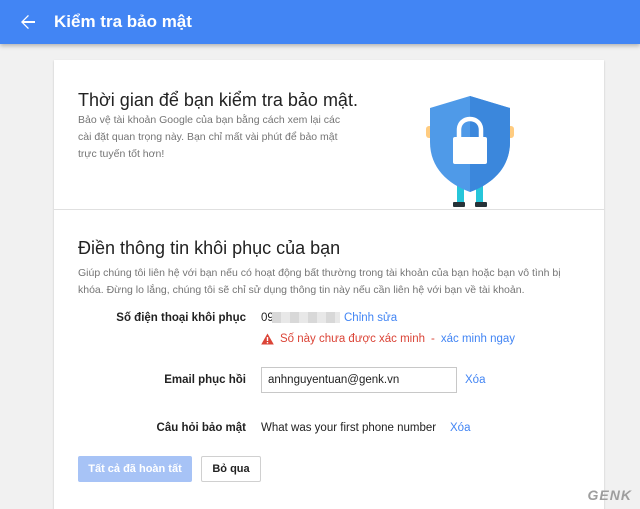 The height and width of the screenshot is (509, 640). Describe the element at coordinates (359, 380) in the screenshot. I see `recovery-email-input` at that location.